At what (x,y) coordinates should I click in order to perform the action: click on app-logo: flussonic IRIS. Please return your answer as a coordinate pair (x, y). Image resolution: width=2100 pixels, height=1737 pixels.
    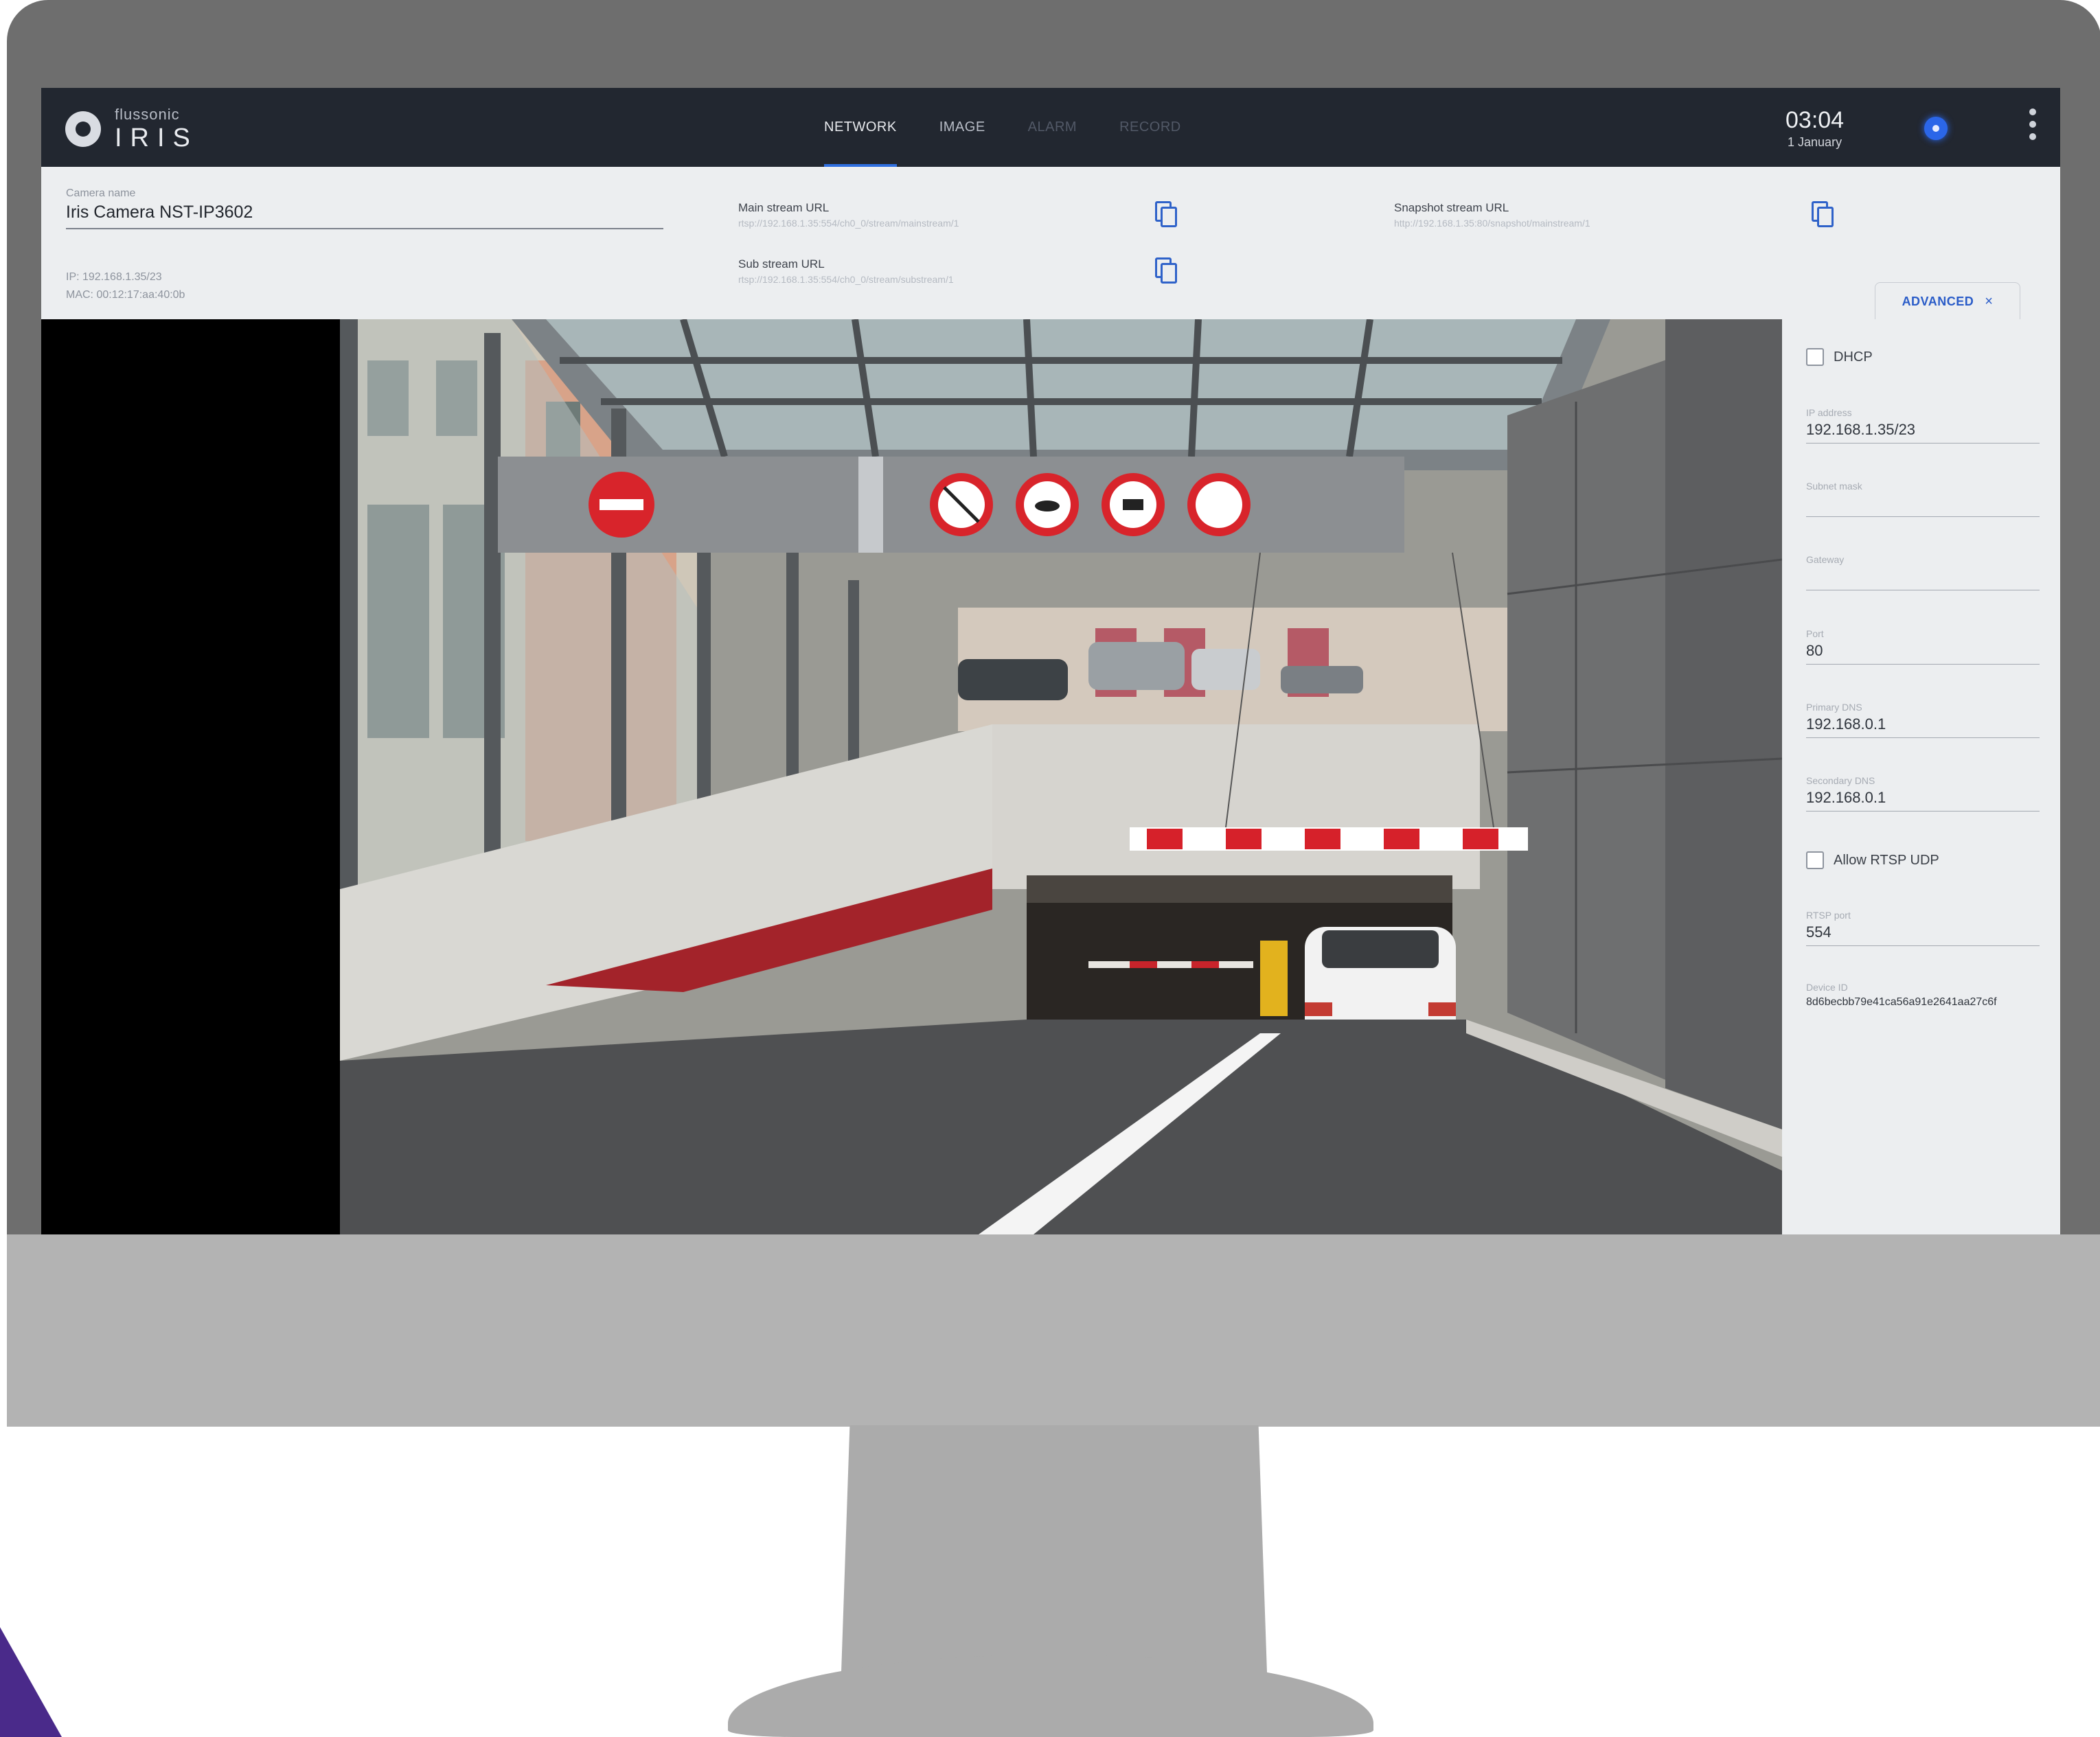
    Looking at the image, I should click on (131, 129).